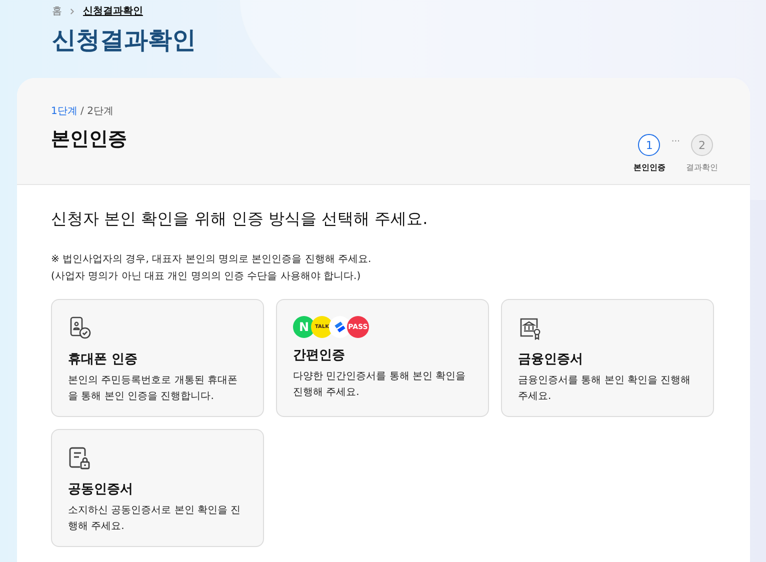 The image size is (766, 562). I want to click on step-circle: 2, so click(702, 145).